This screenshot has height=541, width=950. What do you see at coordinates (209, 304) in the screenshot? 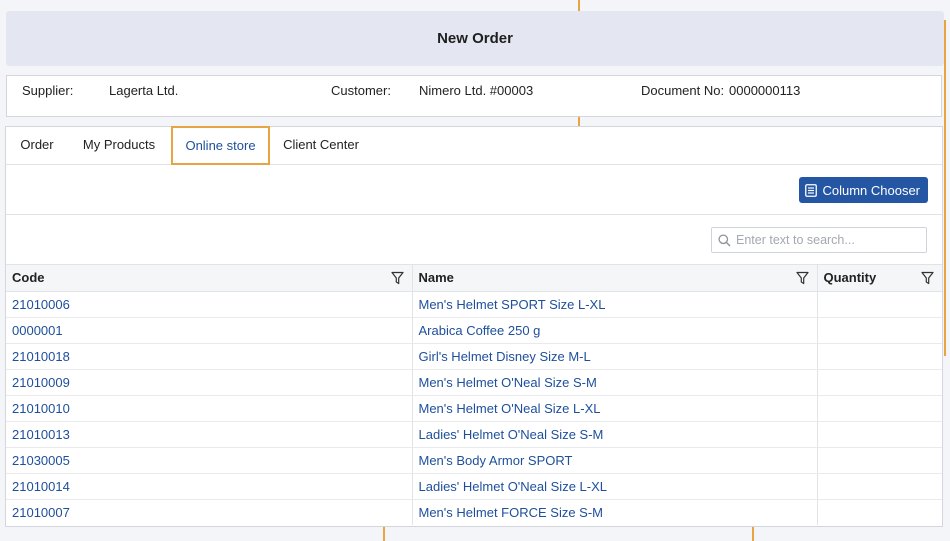
I see `code-cell: 21010006` at bounding box center [209, 304].